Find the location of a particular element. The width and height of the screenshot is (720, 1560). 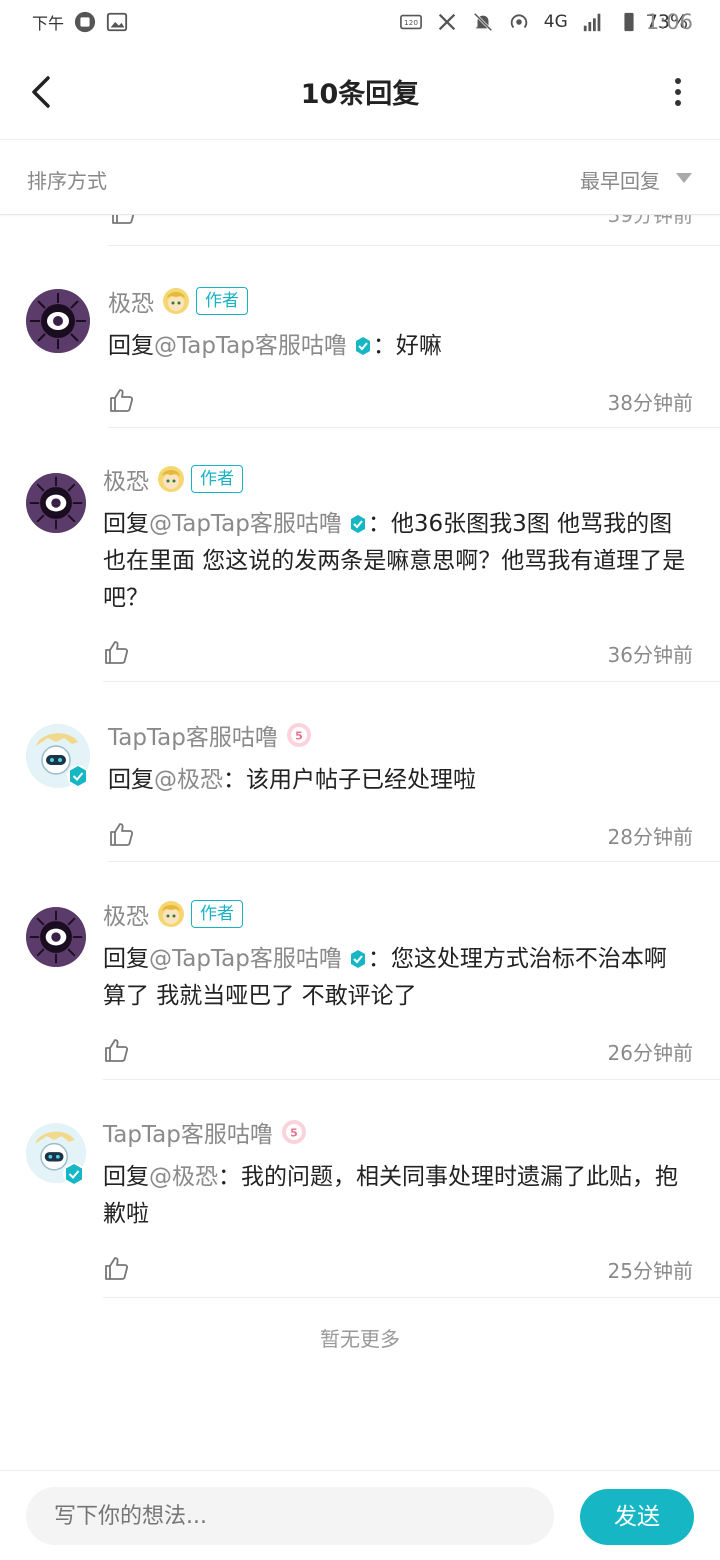

sort-label: 排序方式 is located at coordinates (67, 181).